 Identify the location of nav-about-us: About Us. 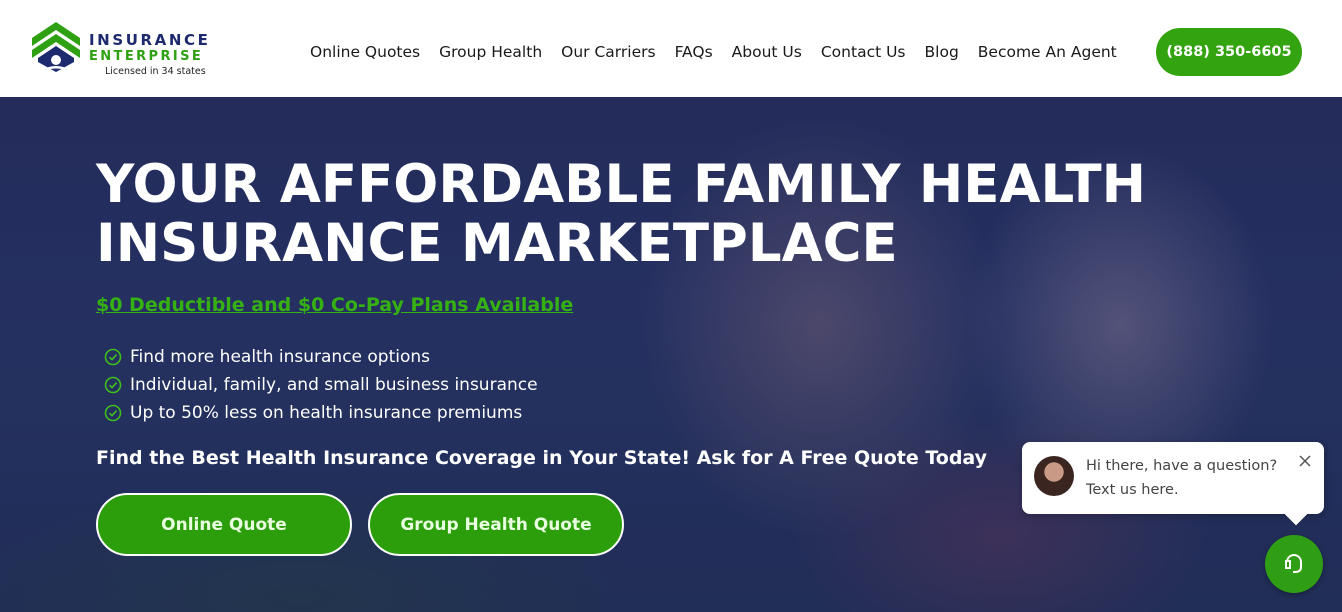
(767, 52).